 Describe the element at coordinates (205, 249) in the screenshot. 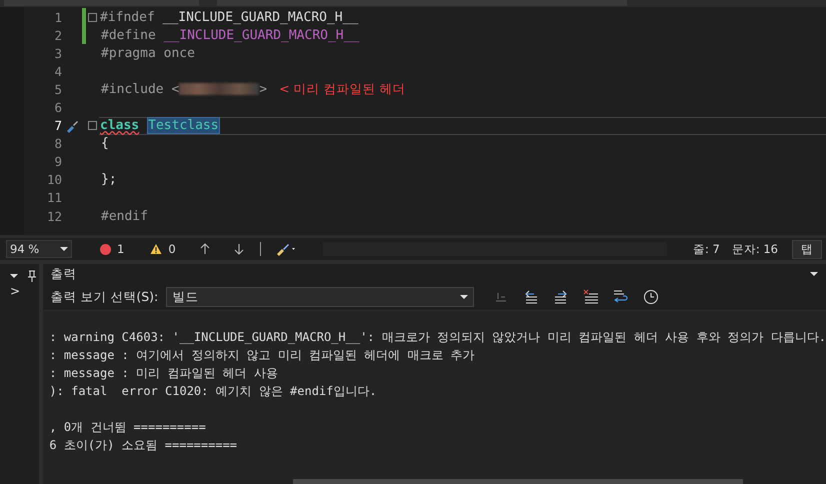

I see `arrow-up-icon` at that location.